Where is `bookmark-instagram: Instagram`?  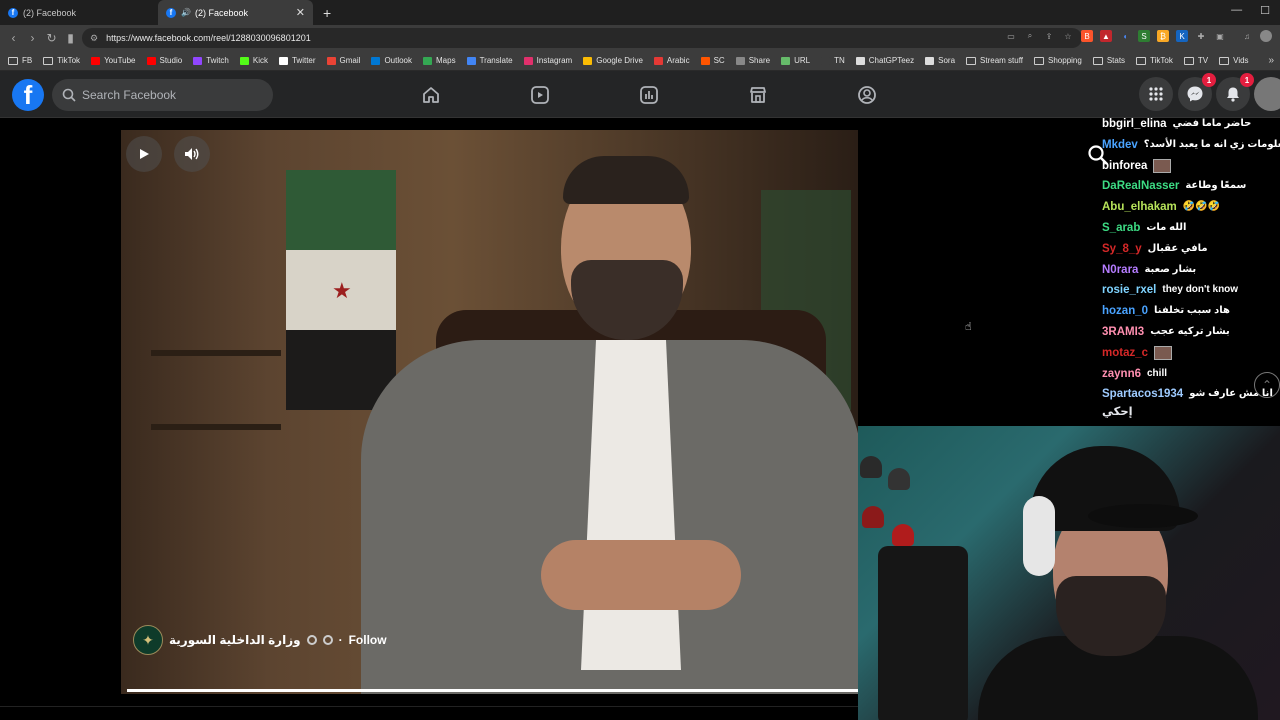
bookmark-instagram: Instagram is located at coordinates (547, 60).